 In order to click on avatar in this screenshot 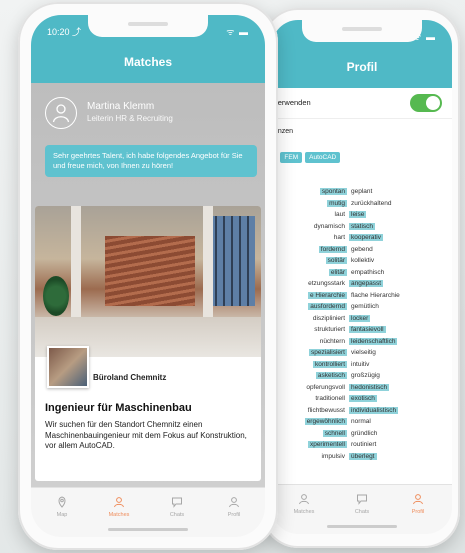, I will do `click(61, 113)`.